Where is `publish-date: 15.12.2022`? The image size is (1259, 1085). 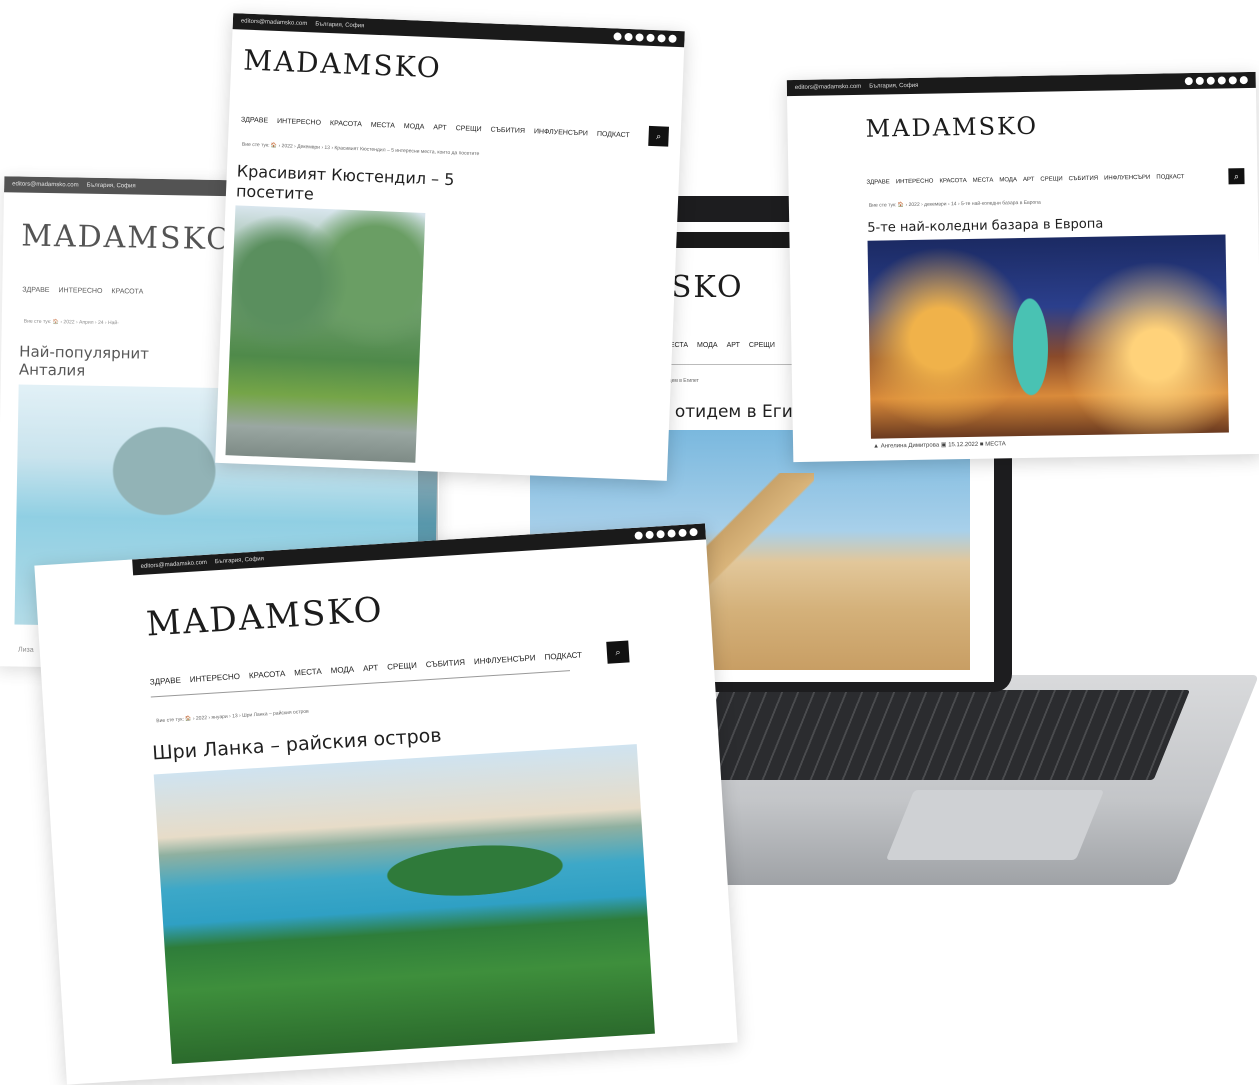
publish-date: 15.12.2022 is located at coordinates (963, 445).